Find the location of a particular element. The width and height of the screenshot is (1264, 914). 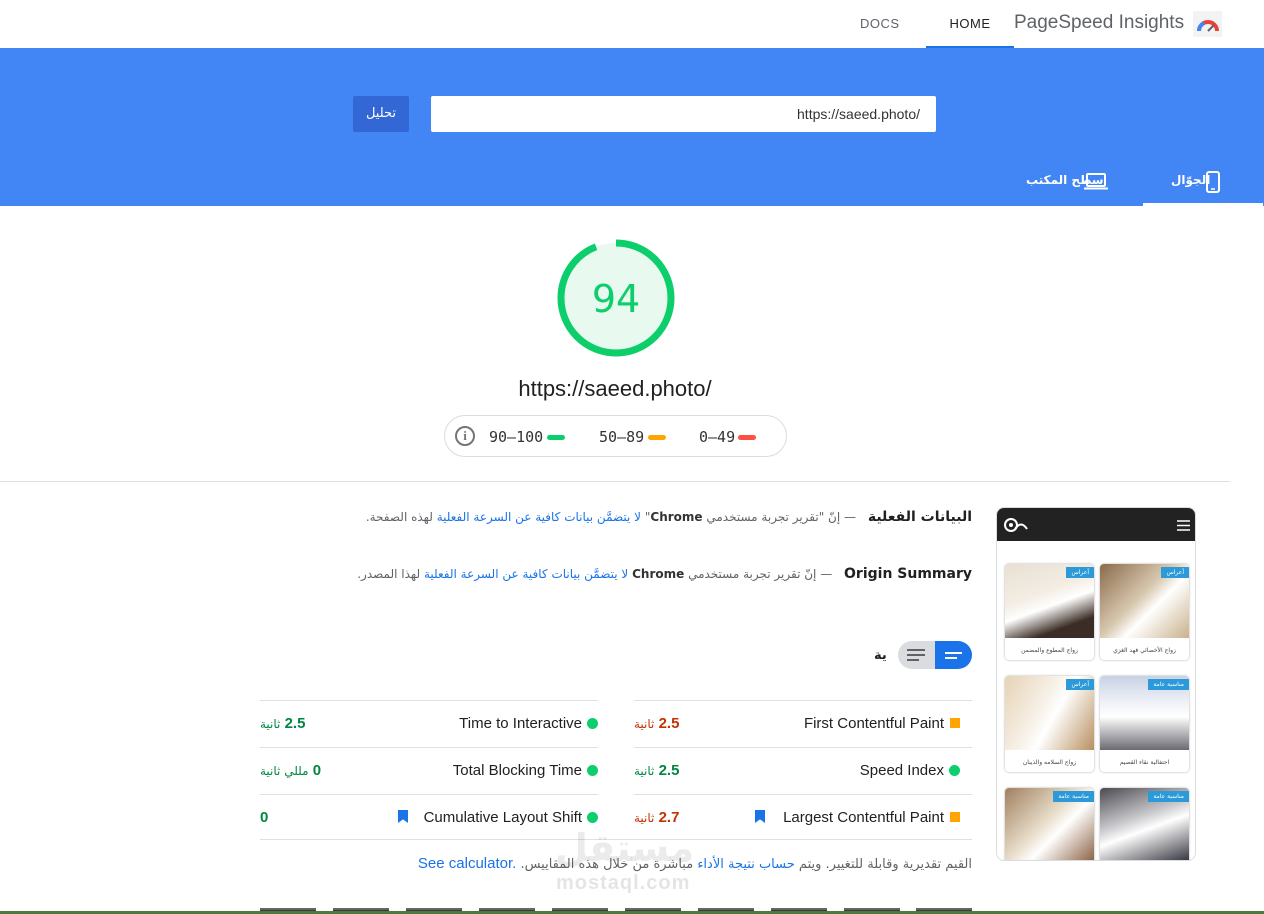

top-navigation-bar: DOCS HOME PageSpeed Insights is located at coordinates (632, 24).